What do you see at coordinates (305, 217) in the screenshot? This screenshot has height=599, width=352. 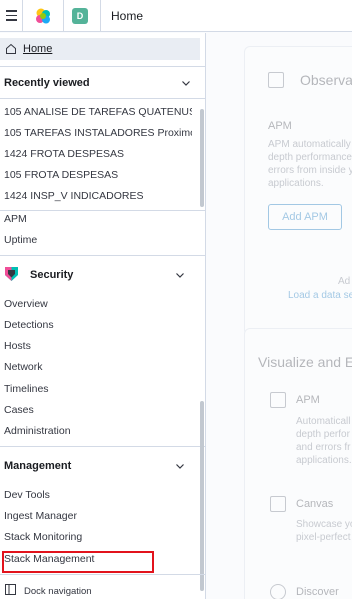 I see `add-apm-button: Add APM` at bounding box center [305, 217].